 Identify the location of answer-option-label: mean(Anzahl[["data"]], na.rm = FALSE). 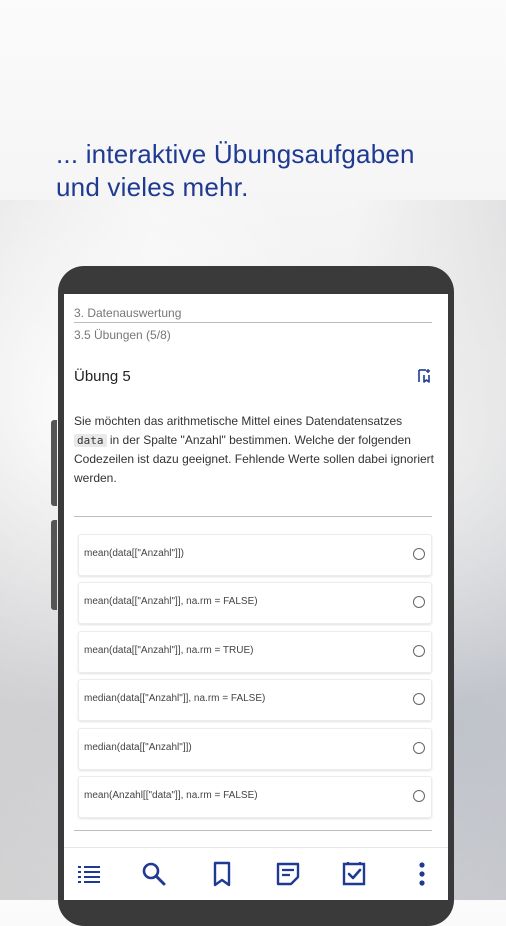
(171, 795).